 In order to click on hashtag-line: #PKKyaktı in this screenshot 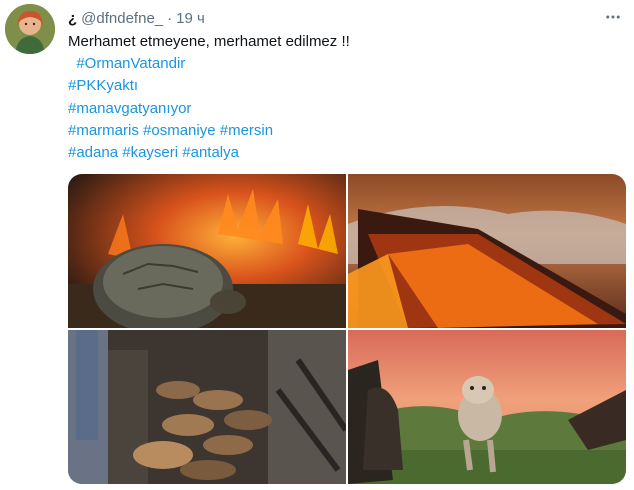, I will do `click(338, 86)`.